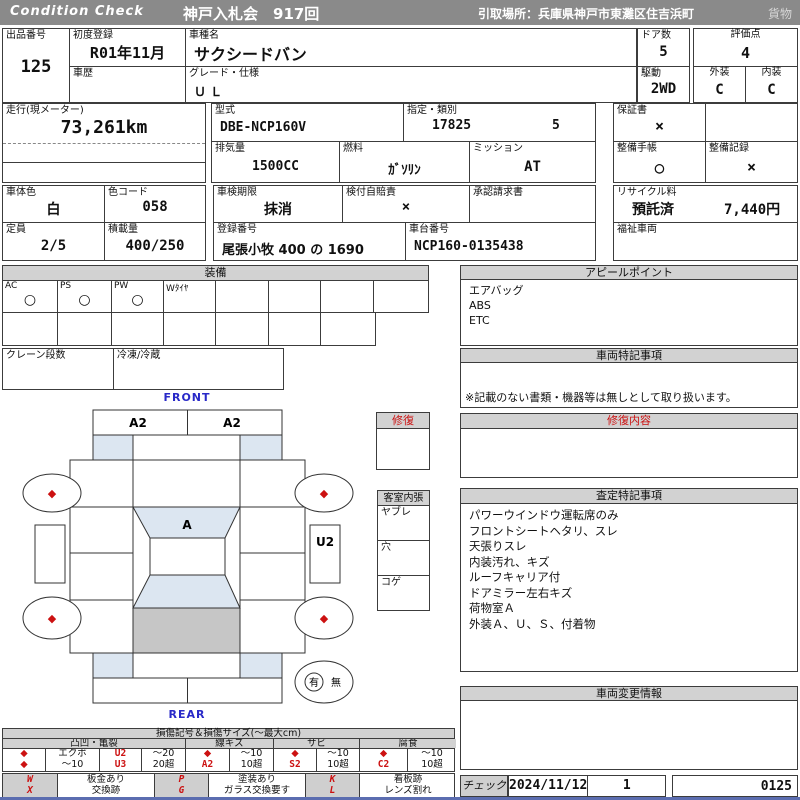 The height and width of the screenshot is (800, 800). I want to click on field-label: クレーン段数, so click(36, 355).